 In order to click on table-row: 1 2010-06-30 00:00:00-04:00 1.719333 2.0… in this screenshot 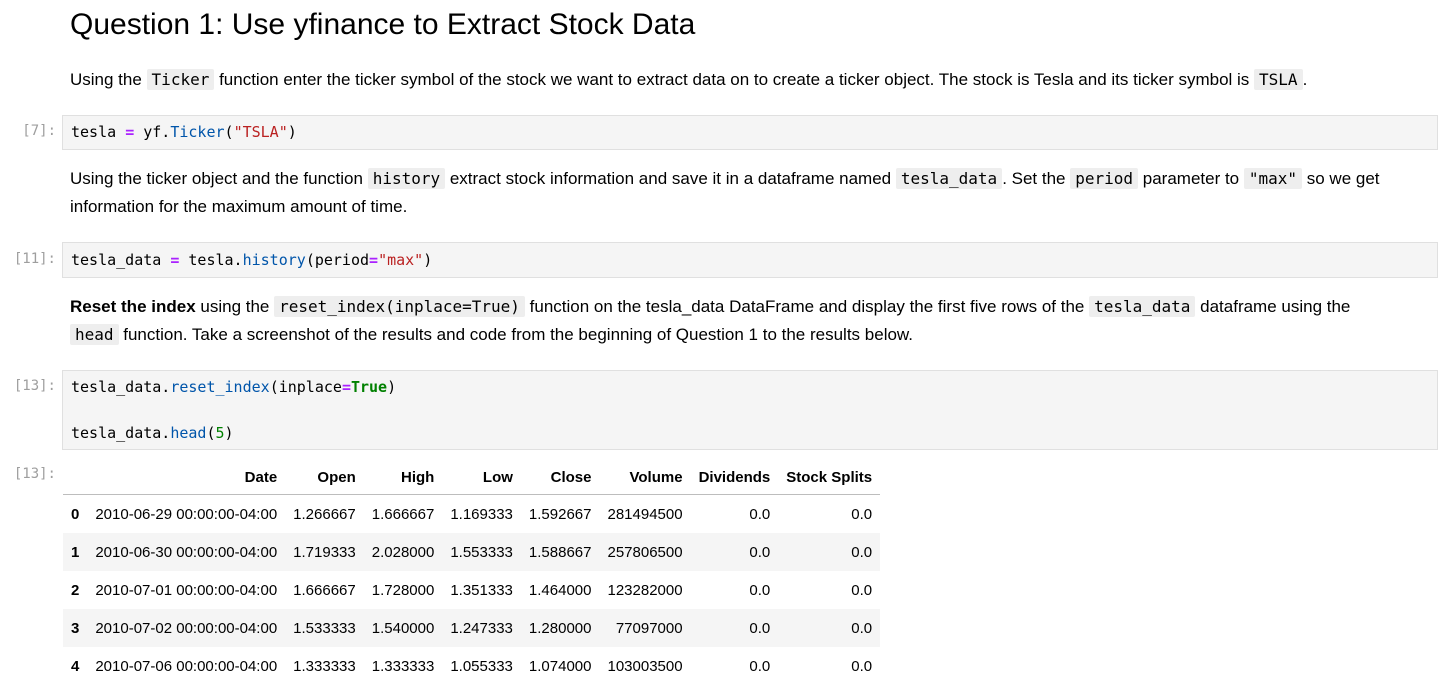, I will do `click(472, 552)`.